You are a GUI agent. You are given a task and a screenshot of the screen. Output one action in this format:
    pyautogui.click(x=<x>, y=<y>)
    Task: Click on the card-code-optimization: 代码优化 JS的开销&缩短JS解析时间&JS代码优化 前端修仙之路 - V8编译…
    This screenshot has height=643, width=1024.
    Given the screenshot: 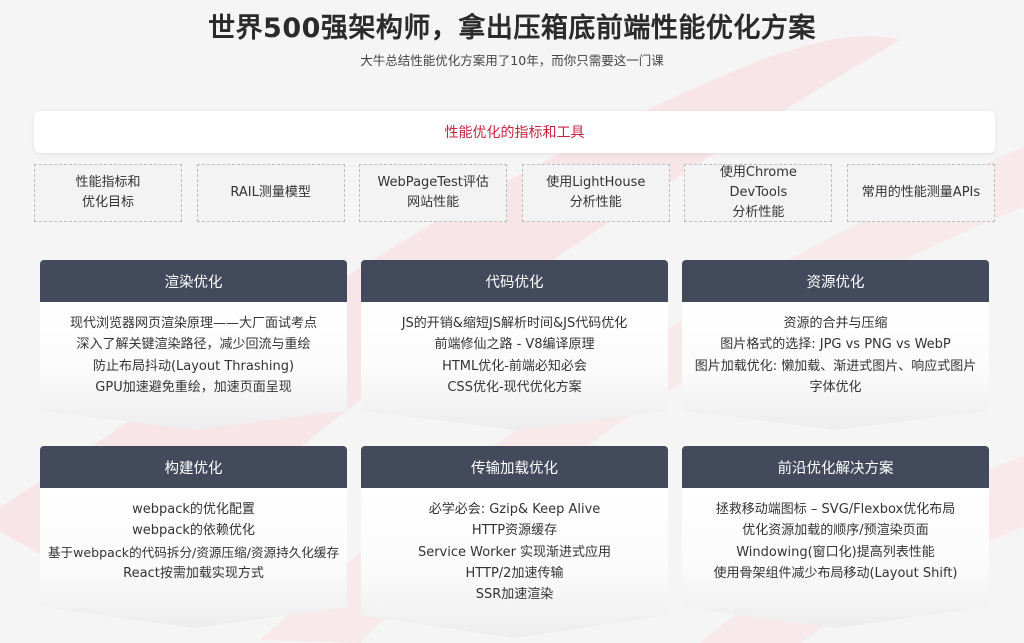 What is the action you would take?
    pyautogui.click(x=514, y=345)
    